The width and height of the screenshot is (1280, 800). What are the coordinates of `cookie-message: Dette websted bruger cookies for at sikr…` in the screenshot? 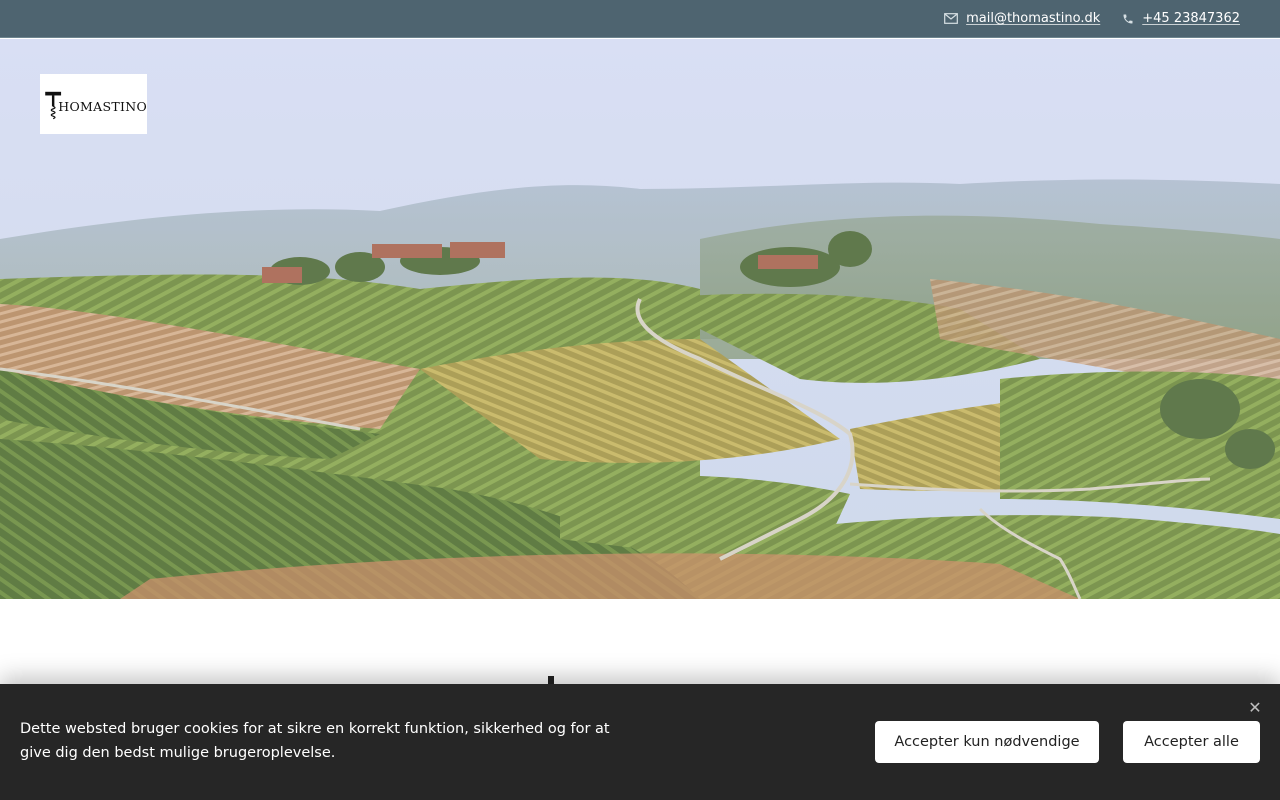 It's located at (315, 741).